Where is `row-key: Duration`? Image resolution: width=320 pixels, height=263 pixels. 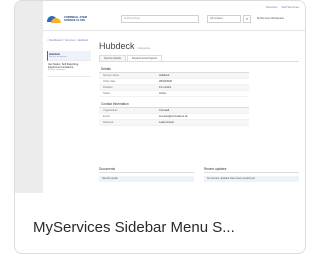
row-key: Duration is located at coordinates (108, 87).